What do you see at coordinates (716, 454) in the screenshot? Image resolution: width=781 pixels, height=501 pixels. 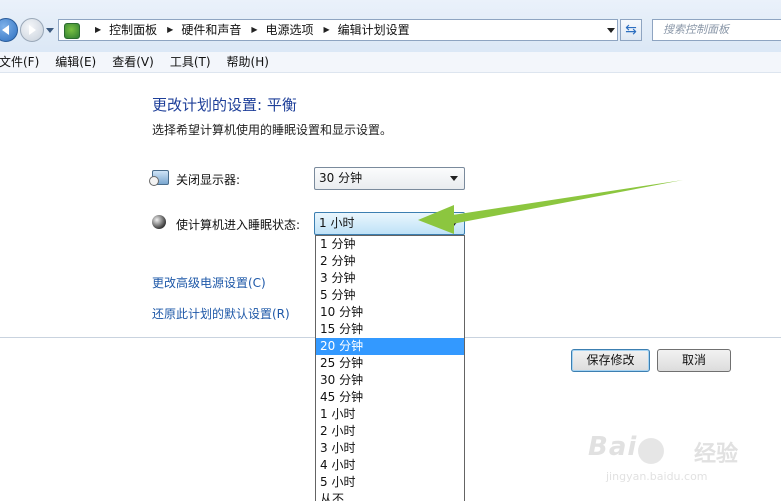 I see `watermark-product: 经验` at bounding box center [716, 454].